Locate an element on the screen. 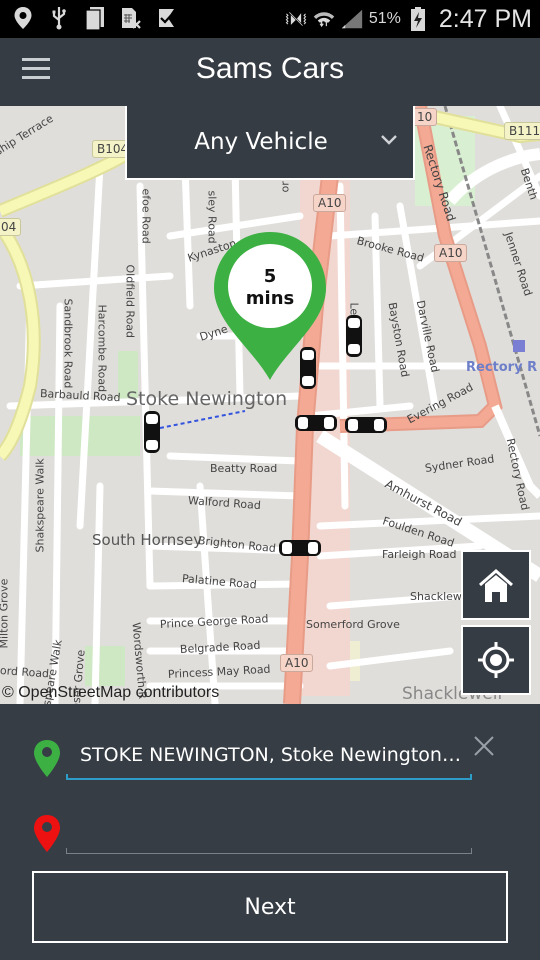 The width and height of the screenshot is (540, 960). status-bar: 51% 2:47 PM is located at coordinates (270, 19).